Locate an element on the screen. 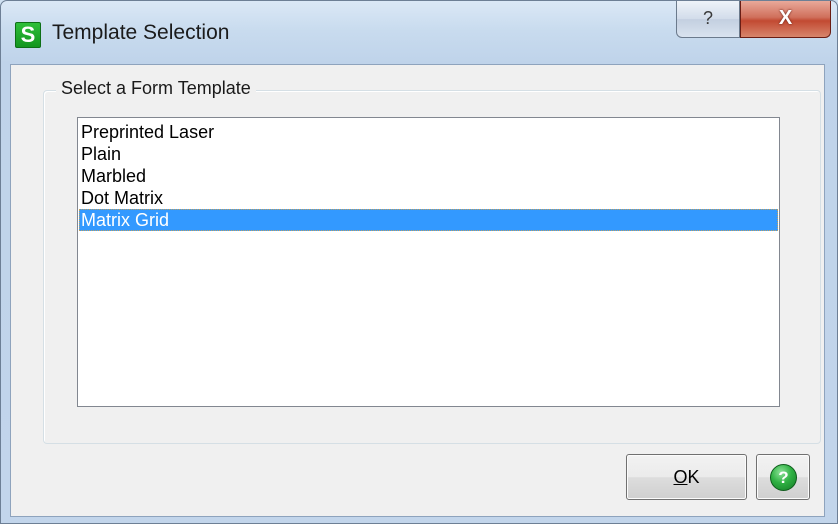 This screenshot has width=838, height=524. template-list-item: Preprinted Laser is located at coordinates (428, 132).